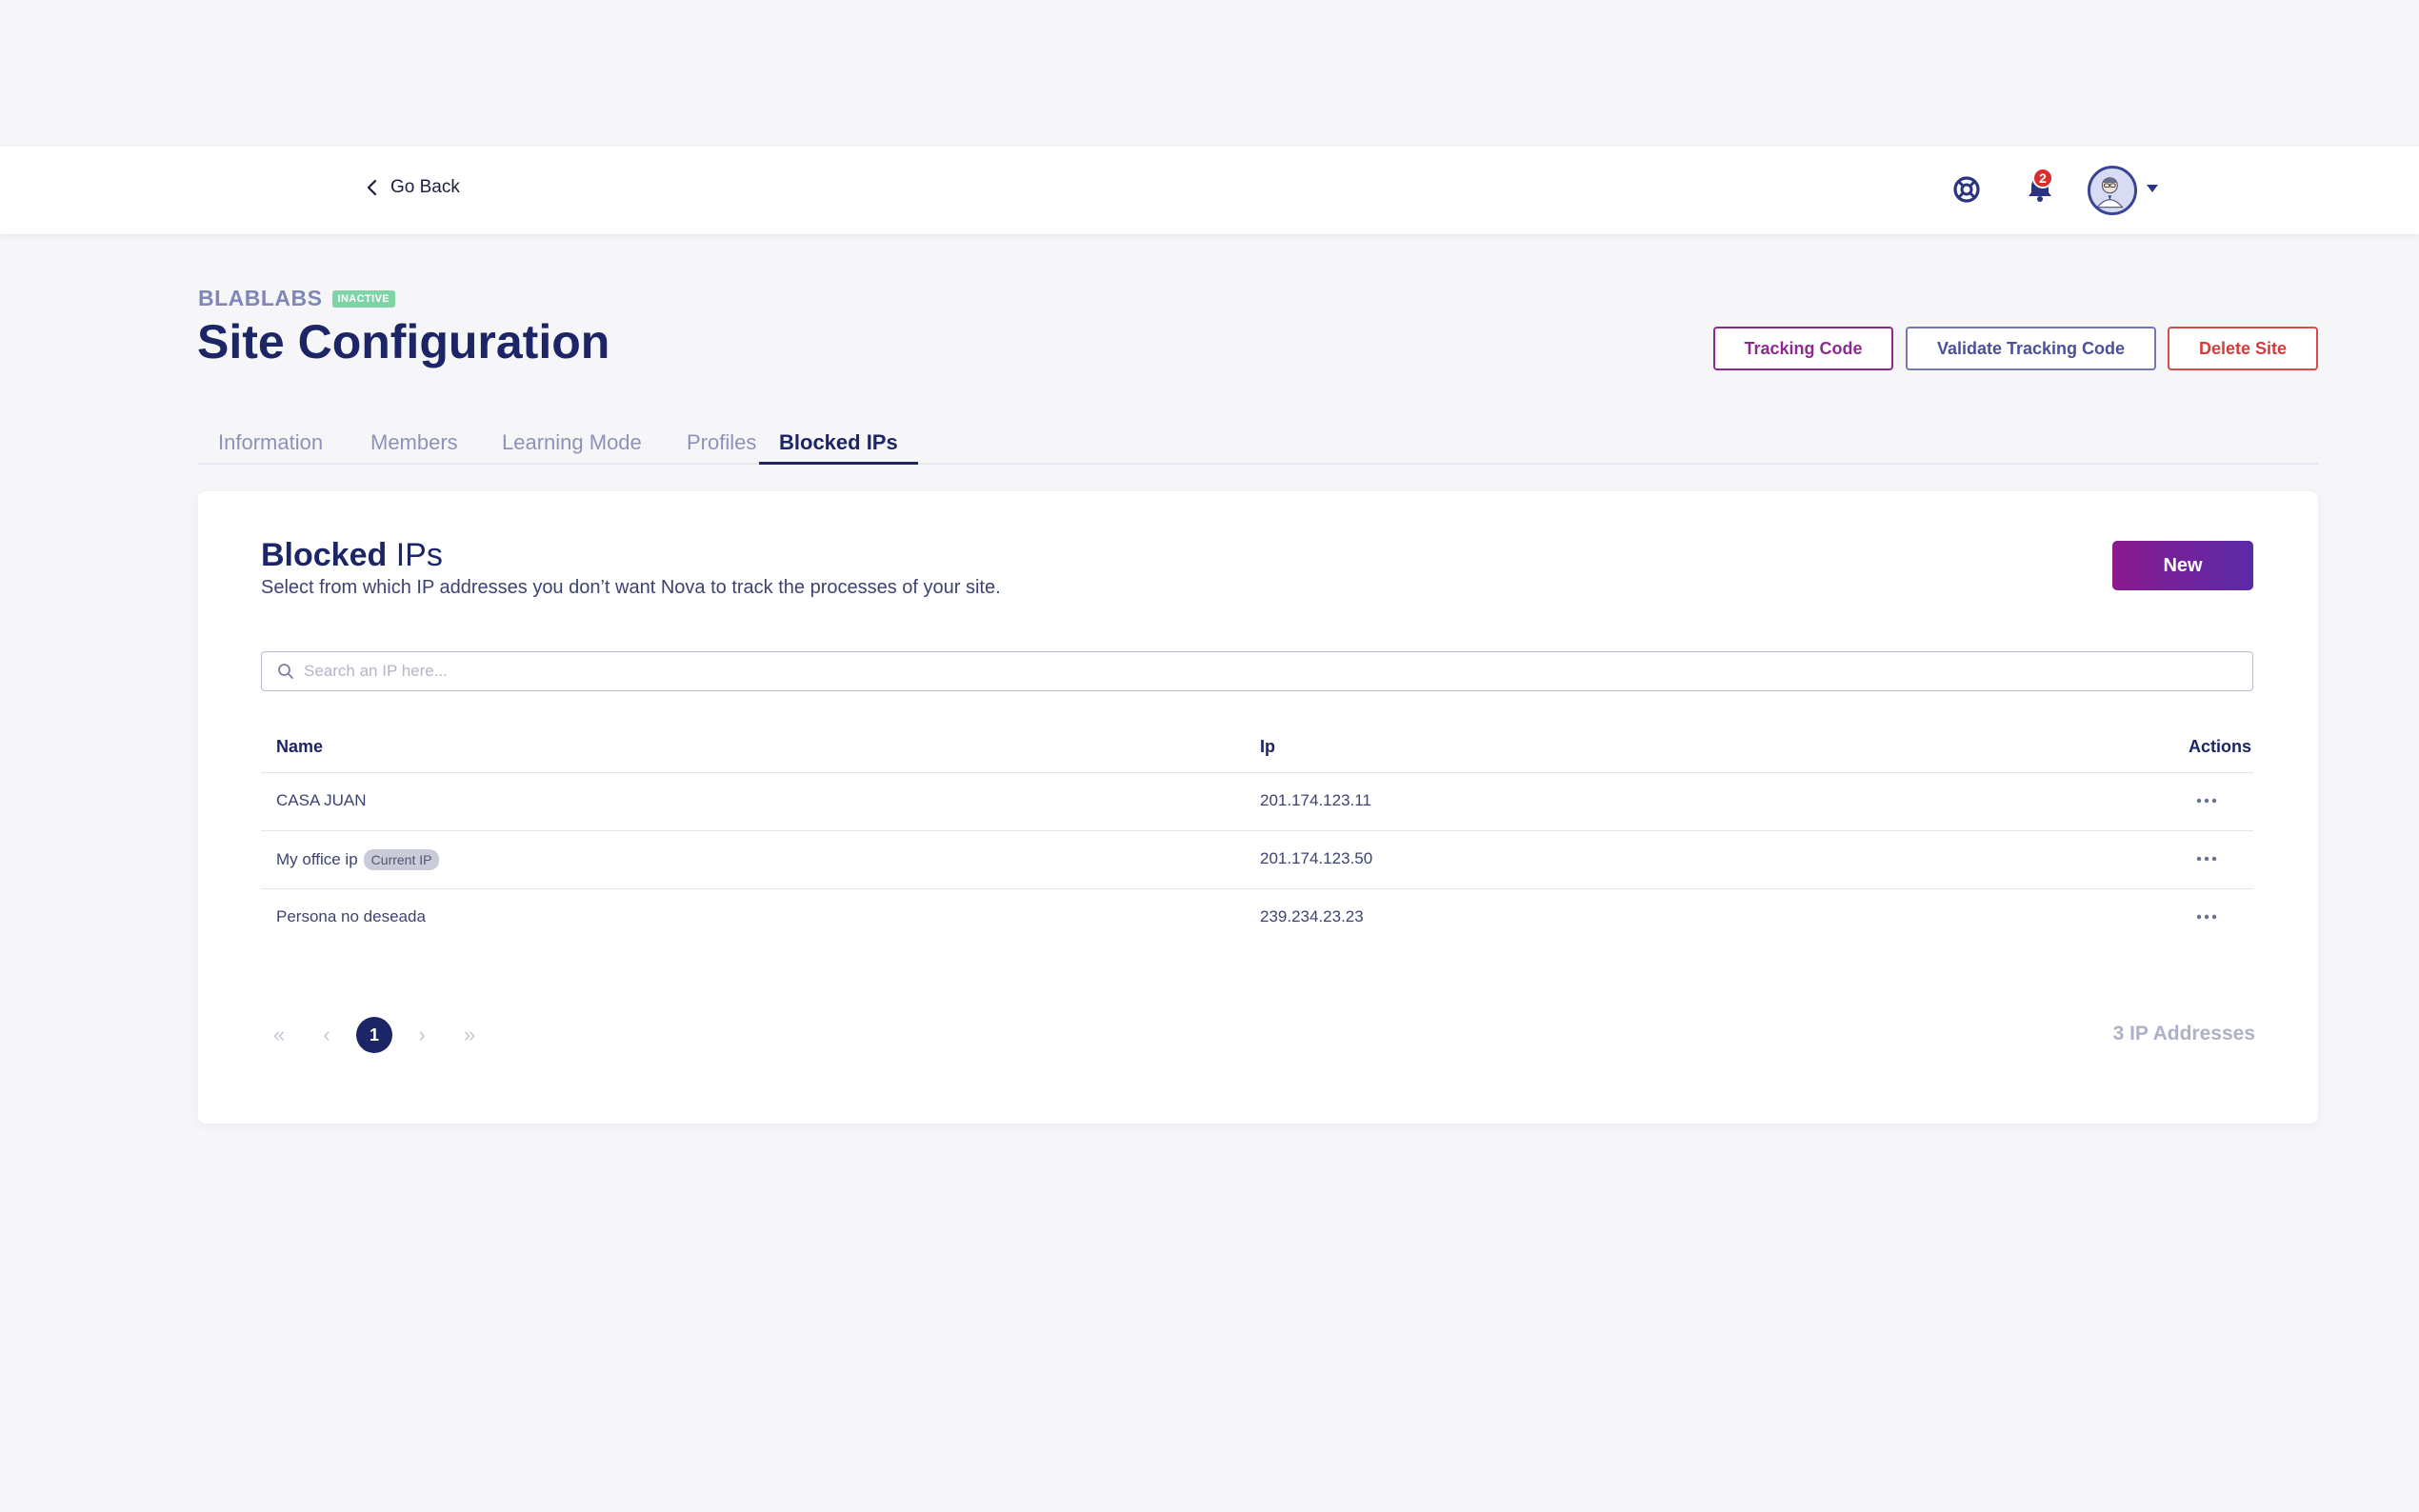  I want to click on tab-members: Members, so click(414, 447).